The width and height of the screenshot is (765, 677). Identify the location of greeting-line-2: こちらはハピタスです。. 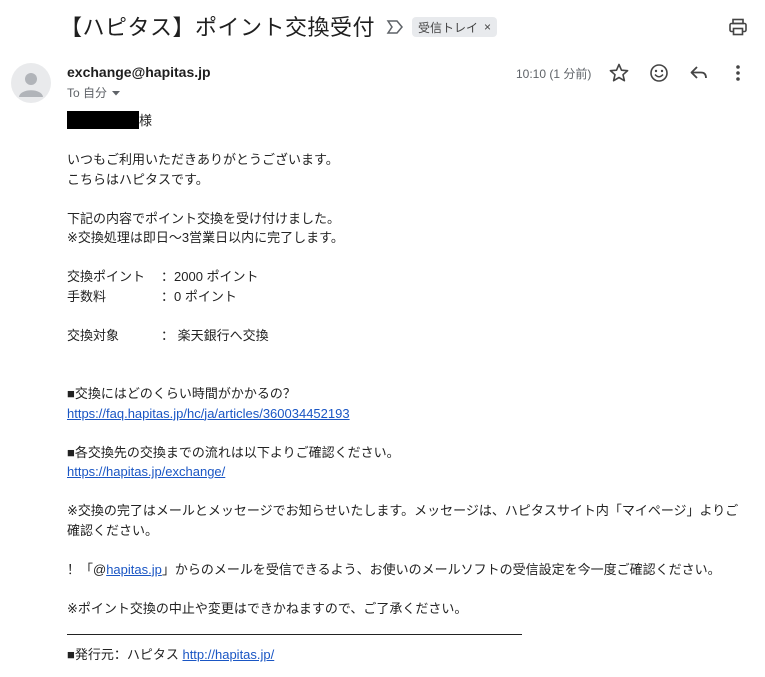
(138, 179).